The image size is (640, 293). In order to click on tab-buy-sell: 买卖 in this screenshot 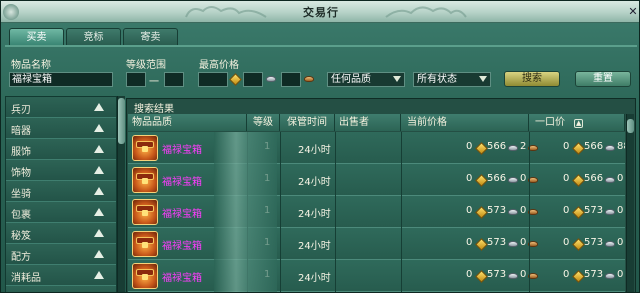, I will do `click(36, 36)`.